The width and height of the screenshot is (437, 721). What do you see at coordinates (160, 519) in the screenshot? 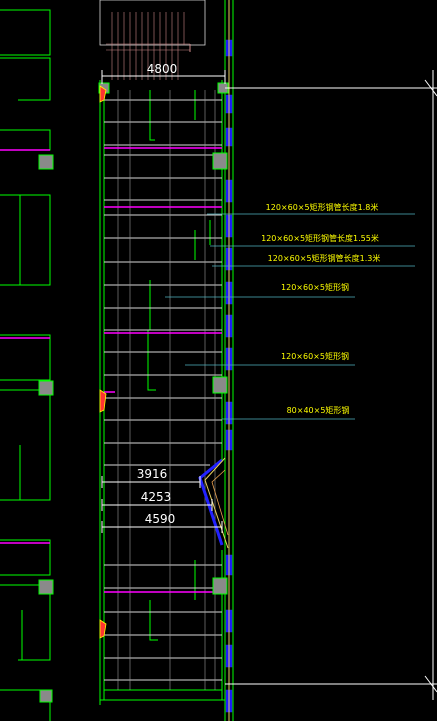
I see `dimension-4590: 4590` at bounding box center [160, 519].